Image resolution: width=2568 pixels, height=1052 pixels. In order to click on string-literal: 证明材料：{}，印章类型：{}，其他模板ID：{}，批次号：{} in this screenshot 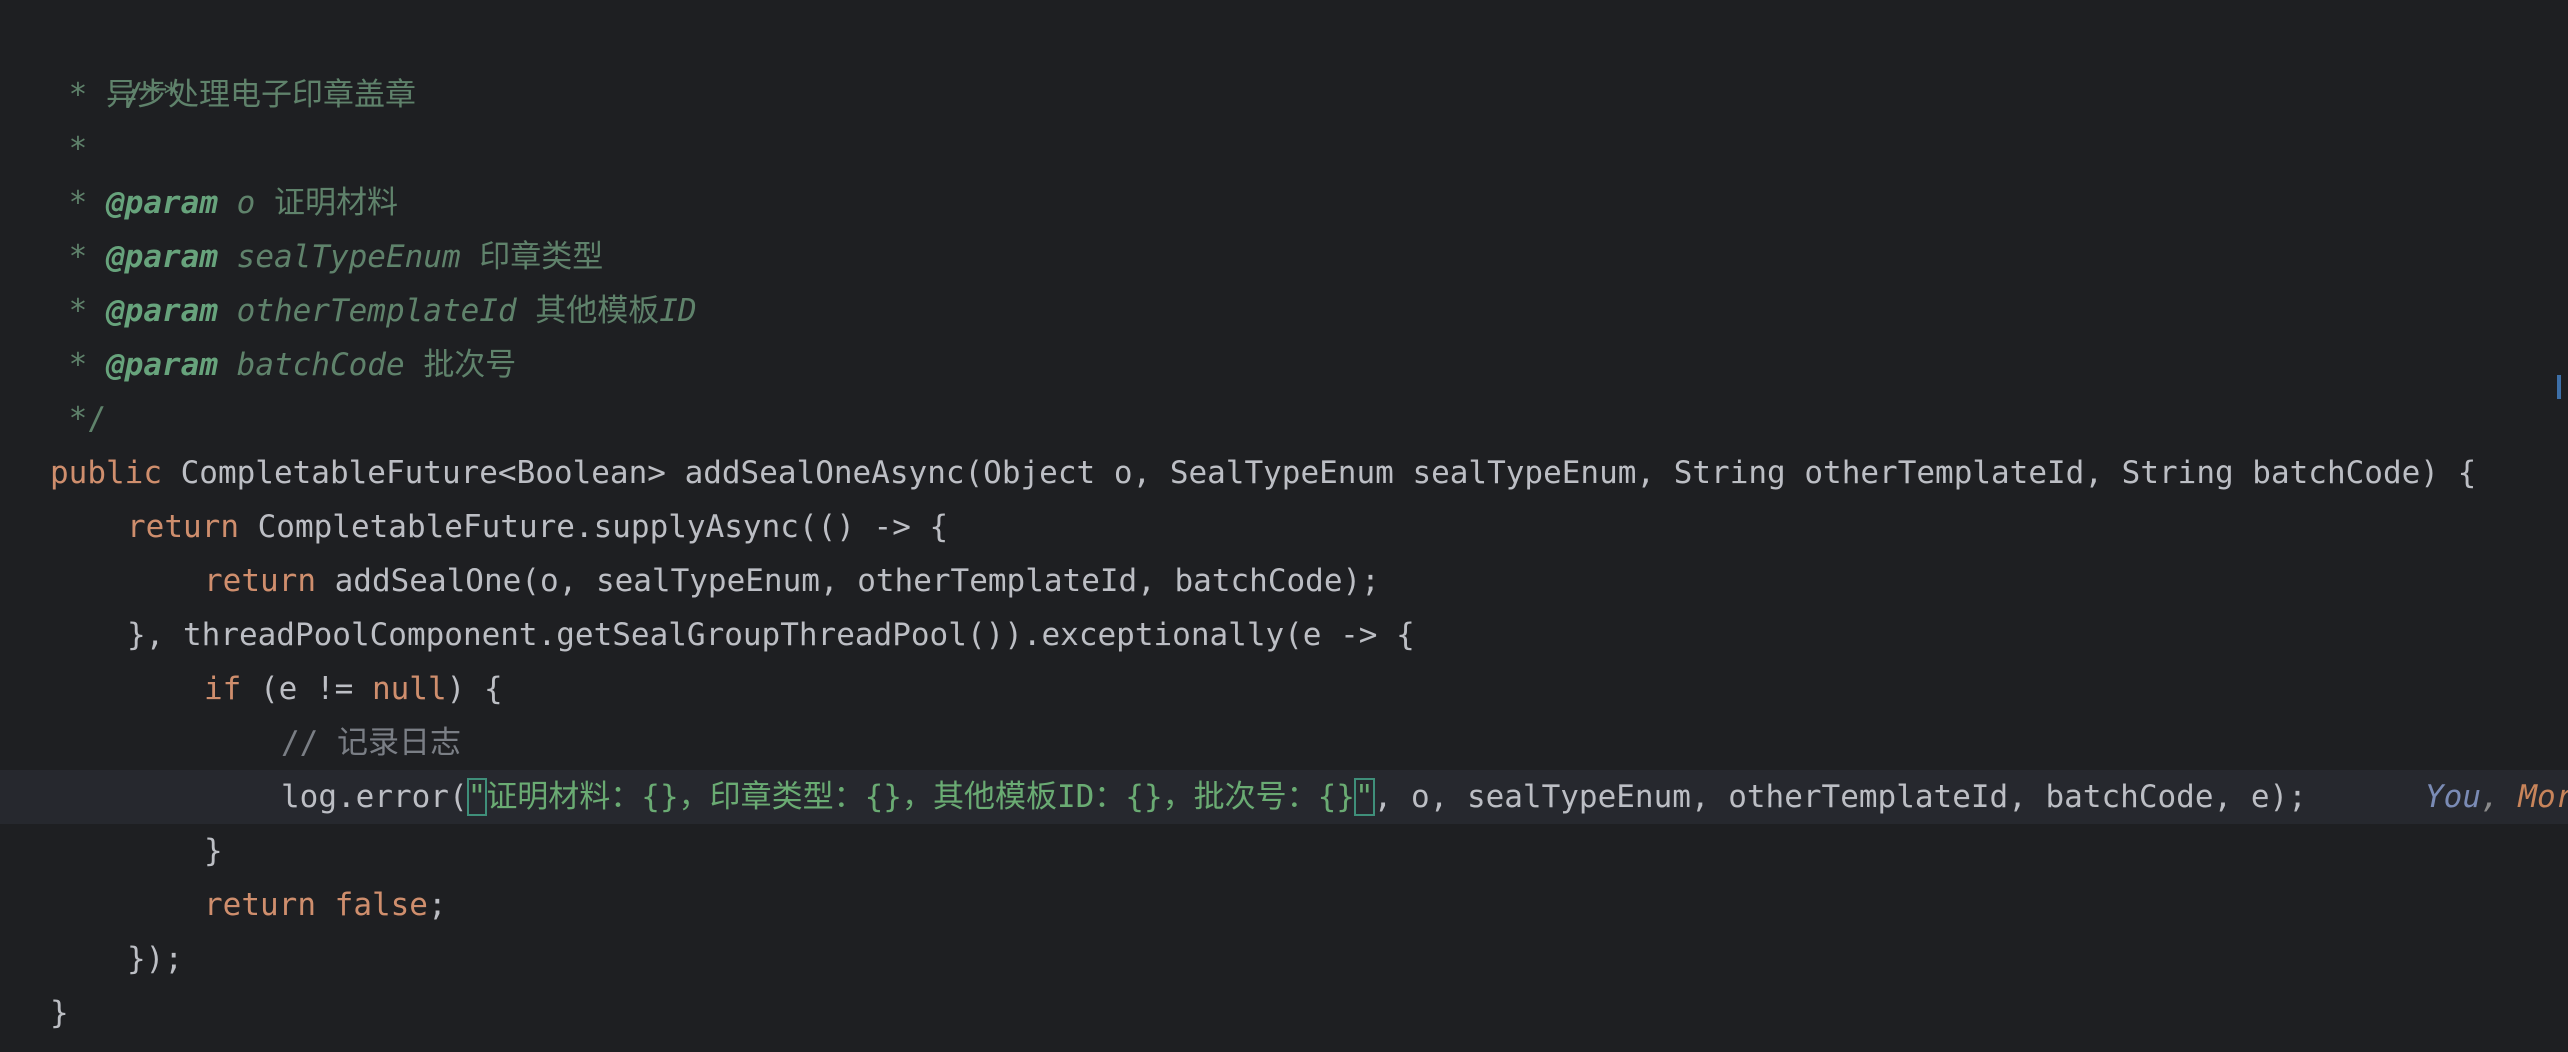, I will do `click(920, 797)`.